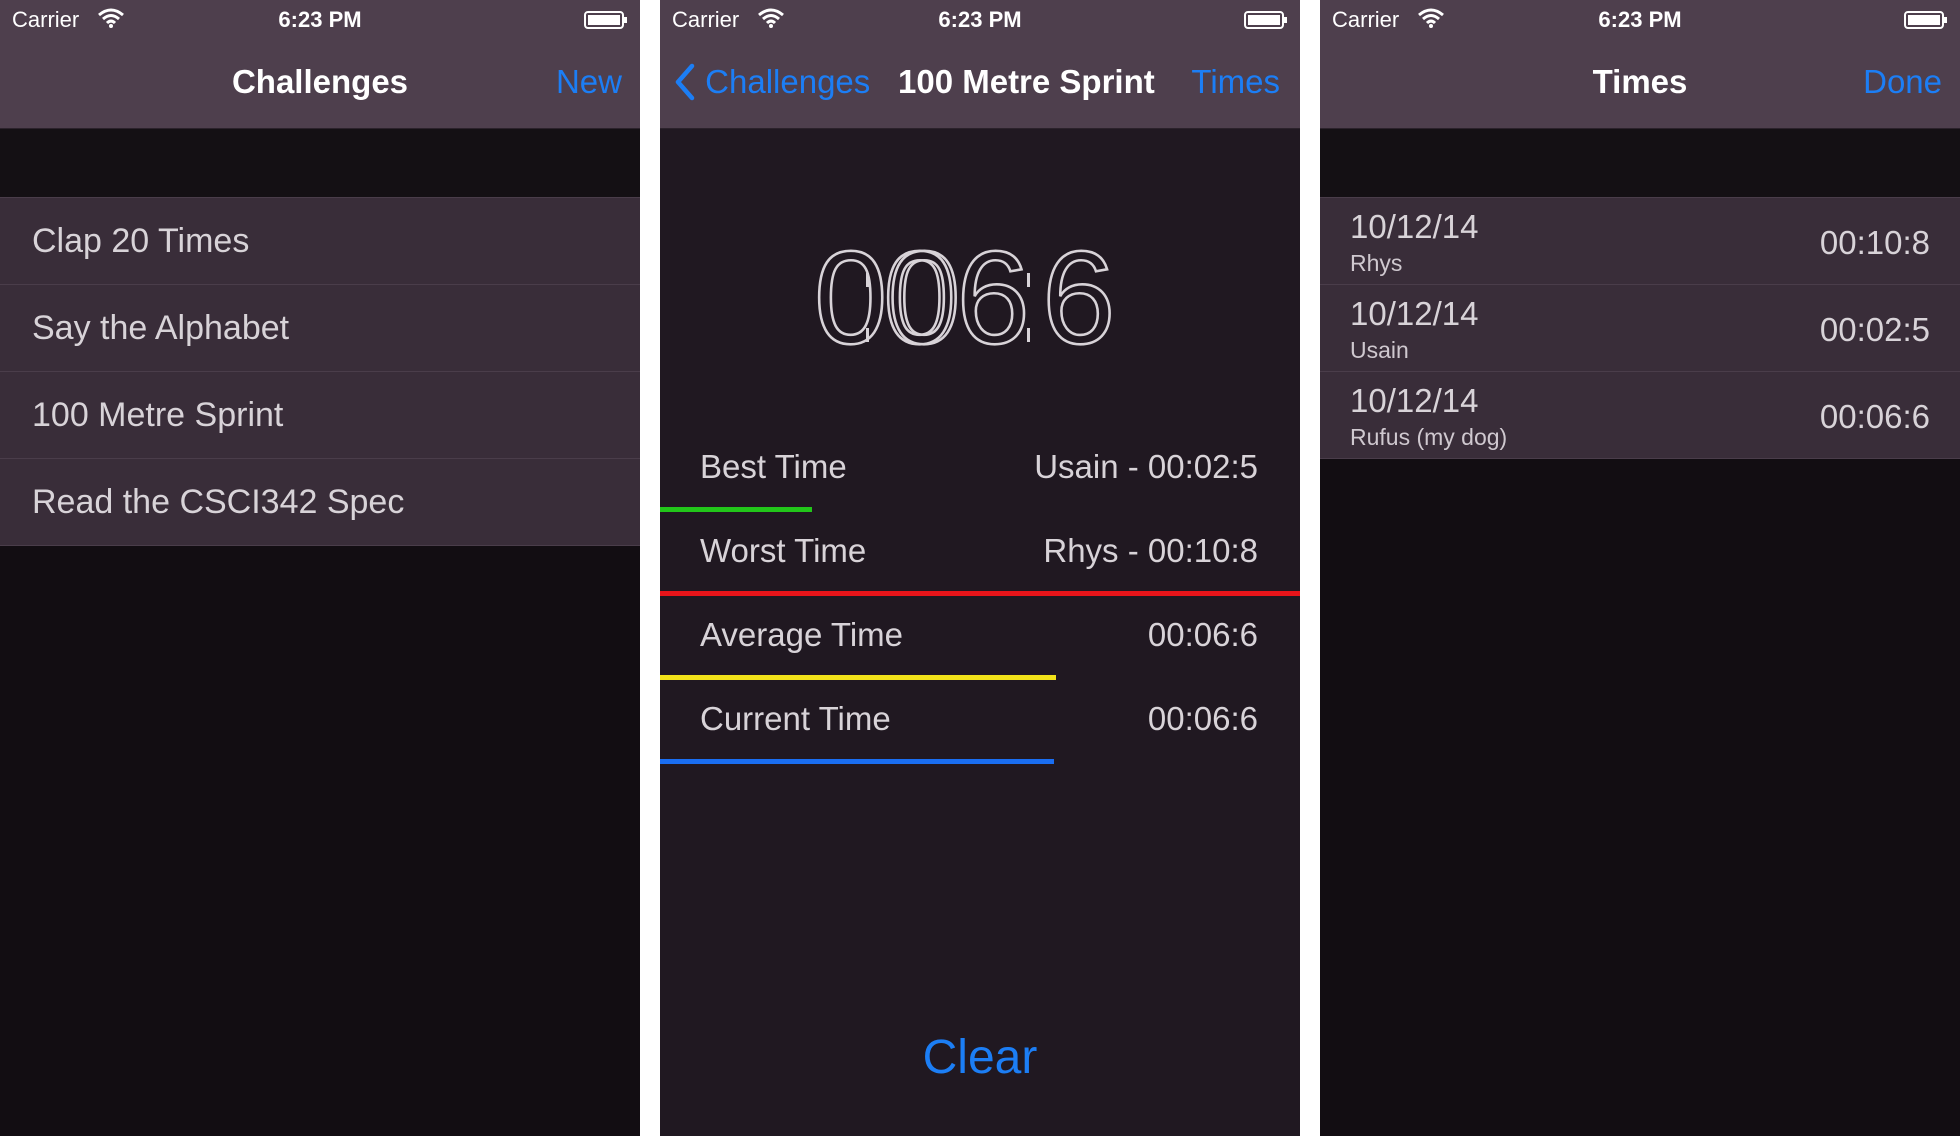 The height and width of the screenshot is (1136, 1960). Describe the element at coordinates (1146, 466) in the screenshot. I see `best-time-value: Usain - 00:02:5` at that location.